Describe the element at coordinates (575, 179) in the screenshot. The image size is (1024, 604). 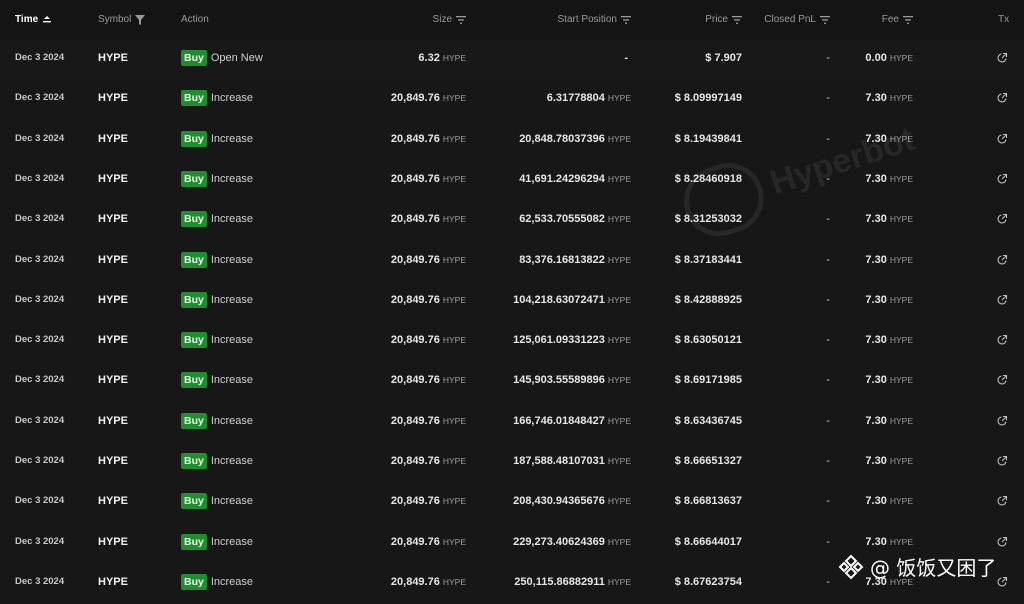
I see `start-position-cell: 41,691.24296294 HYPE` at that location.